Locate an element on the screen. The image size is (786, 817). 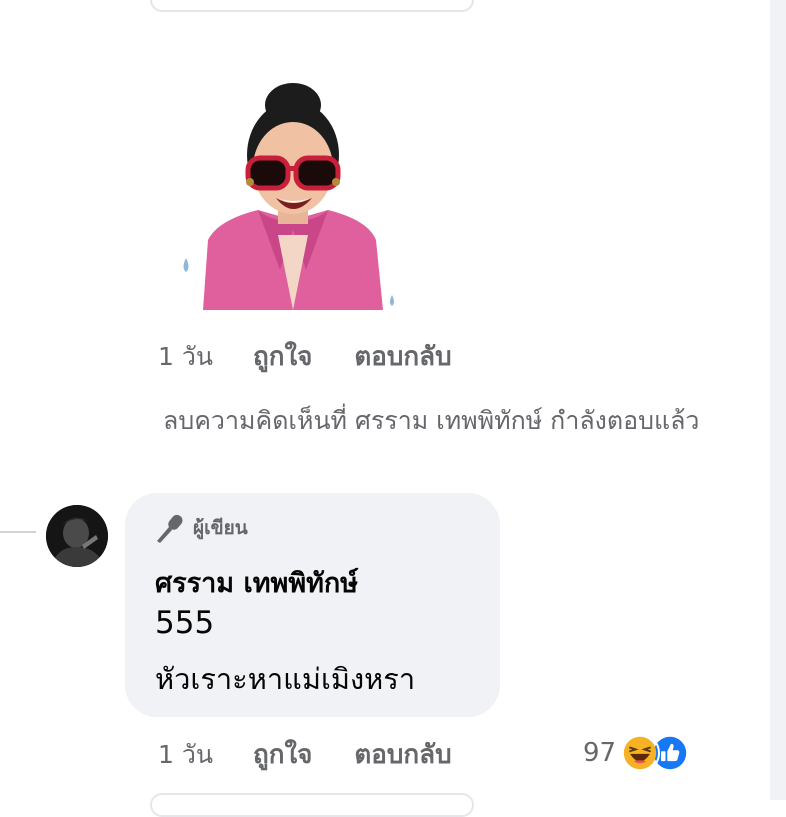
like-link: ถูกใจ is located at coordinates (282, 356).